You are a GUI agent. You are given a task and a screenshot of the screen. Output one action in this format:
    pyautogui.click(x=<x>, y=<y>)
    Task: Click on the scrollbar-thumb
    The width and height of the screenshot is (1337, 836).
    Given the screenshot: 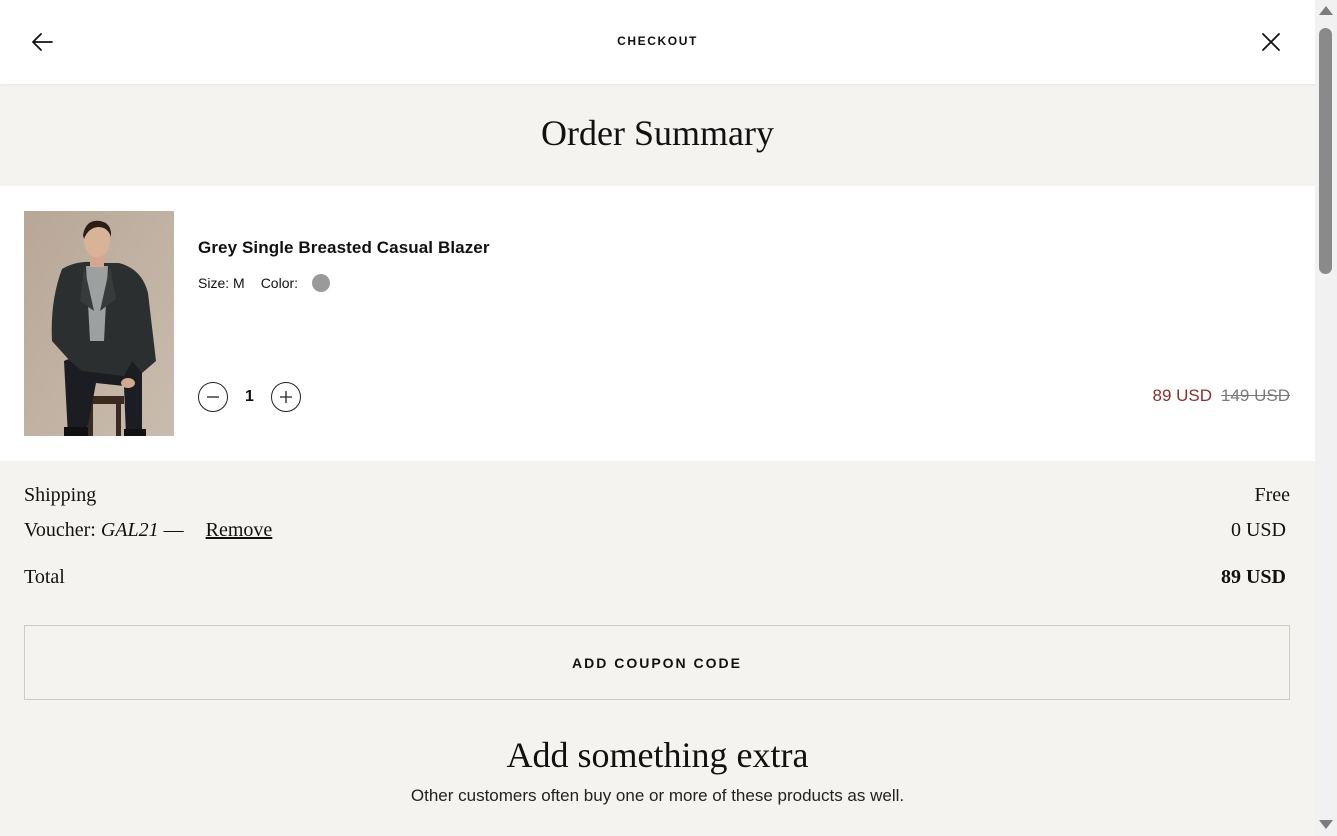 What is the action you would take?
    pyautogui.click(x=1325, y=151)
    